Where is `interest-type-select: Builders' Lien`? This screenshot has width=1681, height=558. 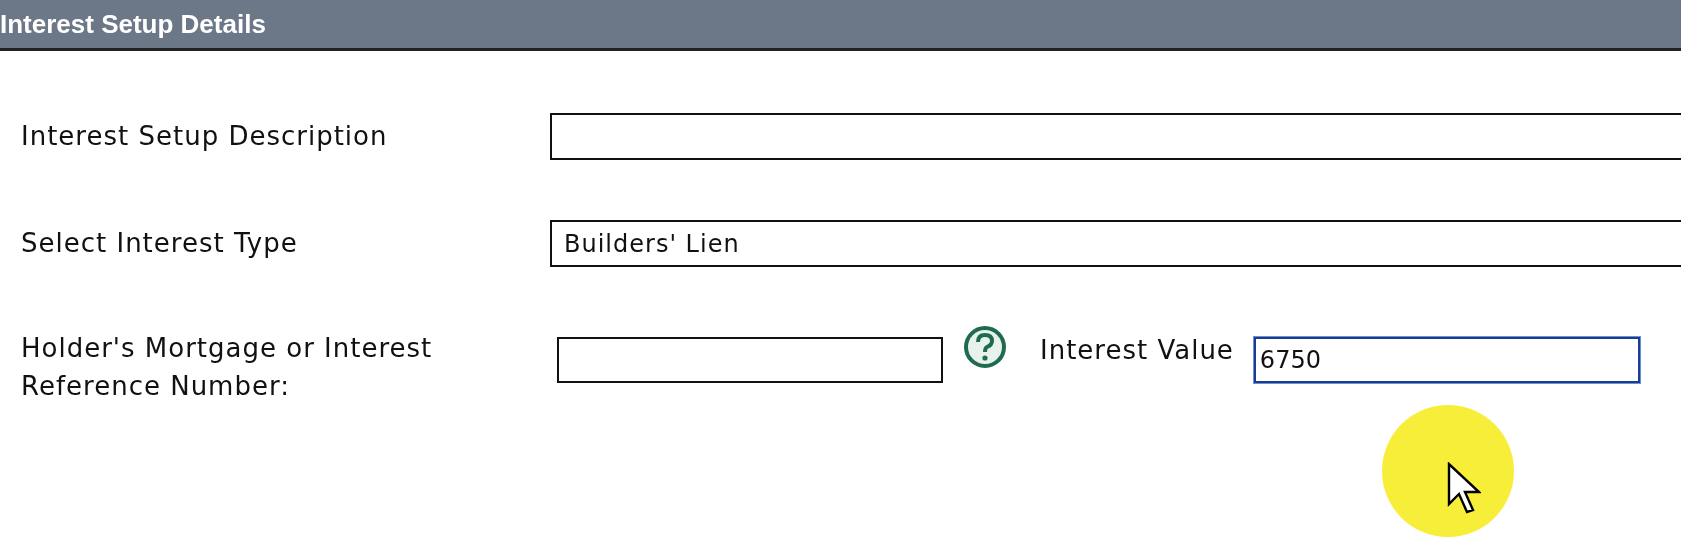 interest-type-select: Builders' Lien is located at coordinates (1115, 243).